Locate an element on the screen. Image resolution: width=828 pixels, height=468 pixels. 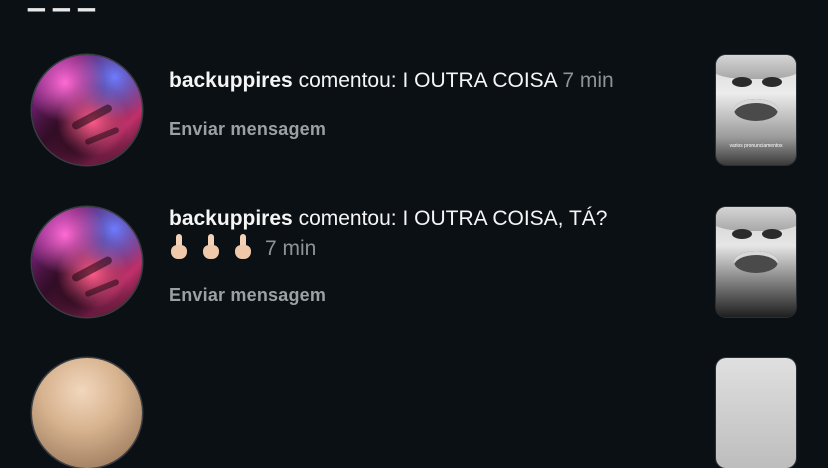
comment-text: I OUTRA COISA, TÁ? is located at coordinates (505, 218).